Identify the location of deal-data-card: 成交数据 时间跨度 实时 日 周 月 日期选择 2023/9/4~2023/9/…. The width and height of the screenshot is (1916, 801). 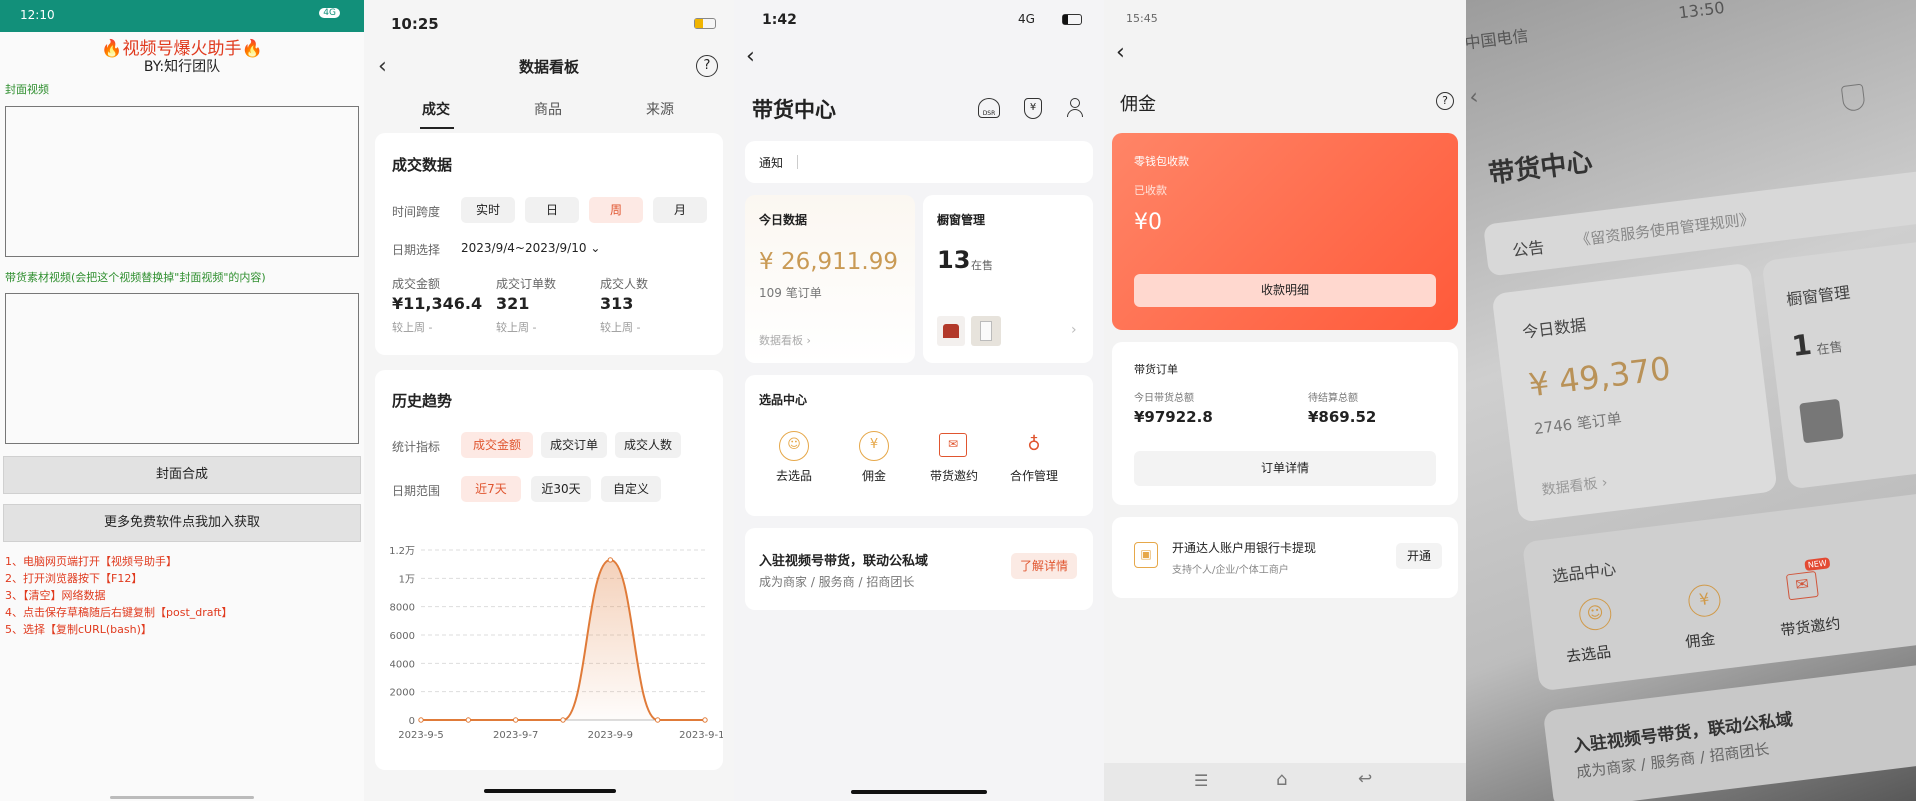
(549, 244).